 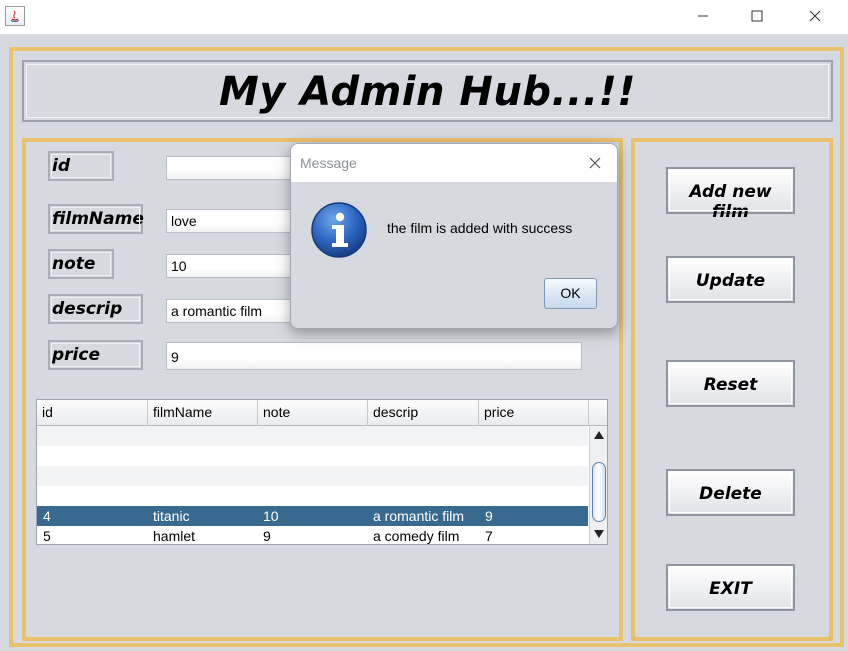 I want to click on update-button: Update, so click(x=730, y=279).